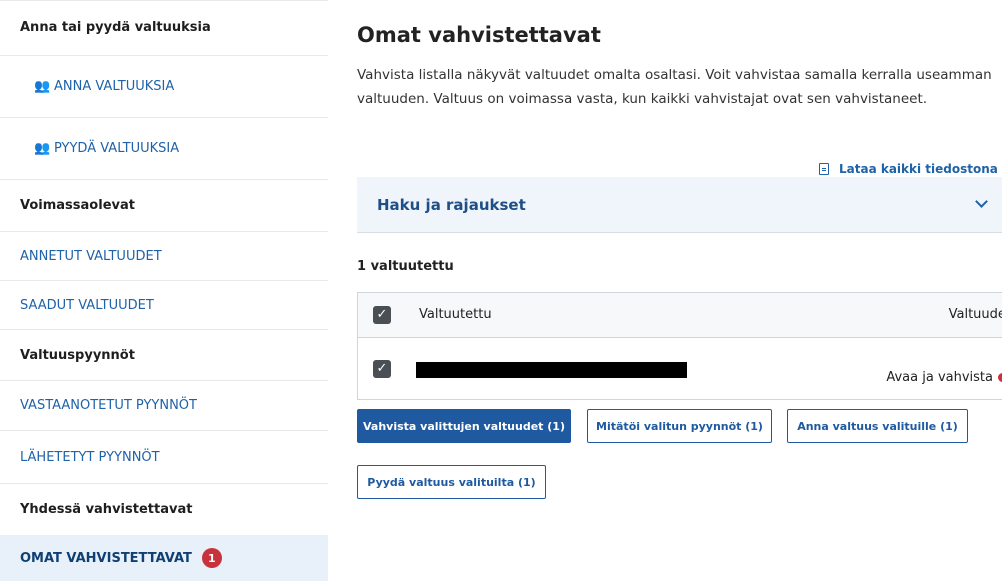  What do you see at coordinates (114, 86) in the screenshot?
I see `sidebar-item-label: ANNA VALTUUKSIA` at bounding box center [114, 86].